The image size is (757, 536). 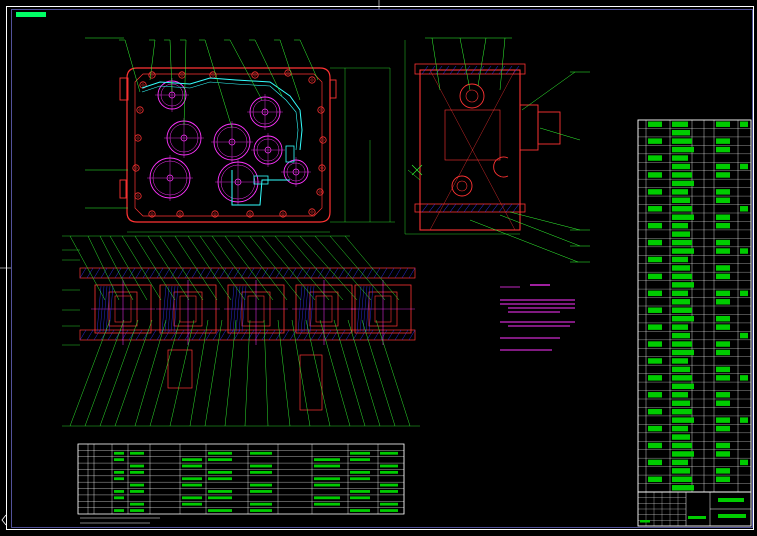 What do you see at coordinates (694, 306) in the screenshot?
I see `bill-of-materials` at bounding box center [694, 306].